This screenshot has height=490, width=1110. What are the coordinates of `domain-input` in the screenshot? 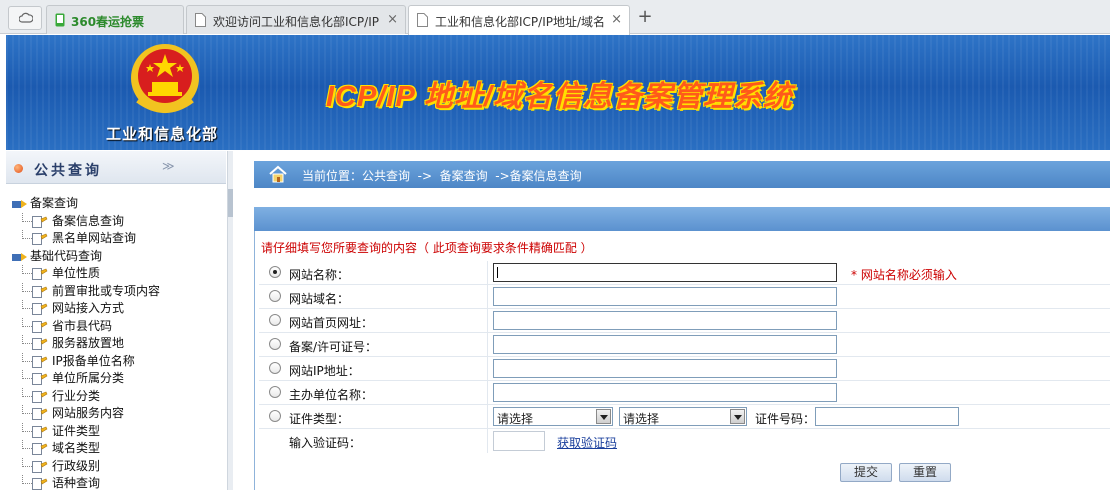 It's located at (665, 296).